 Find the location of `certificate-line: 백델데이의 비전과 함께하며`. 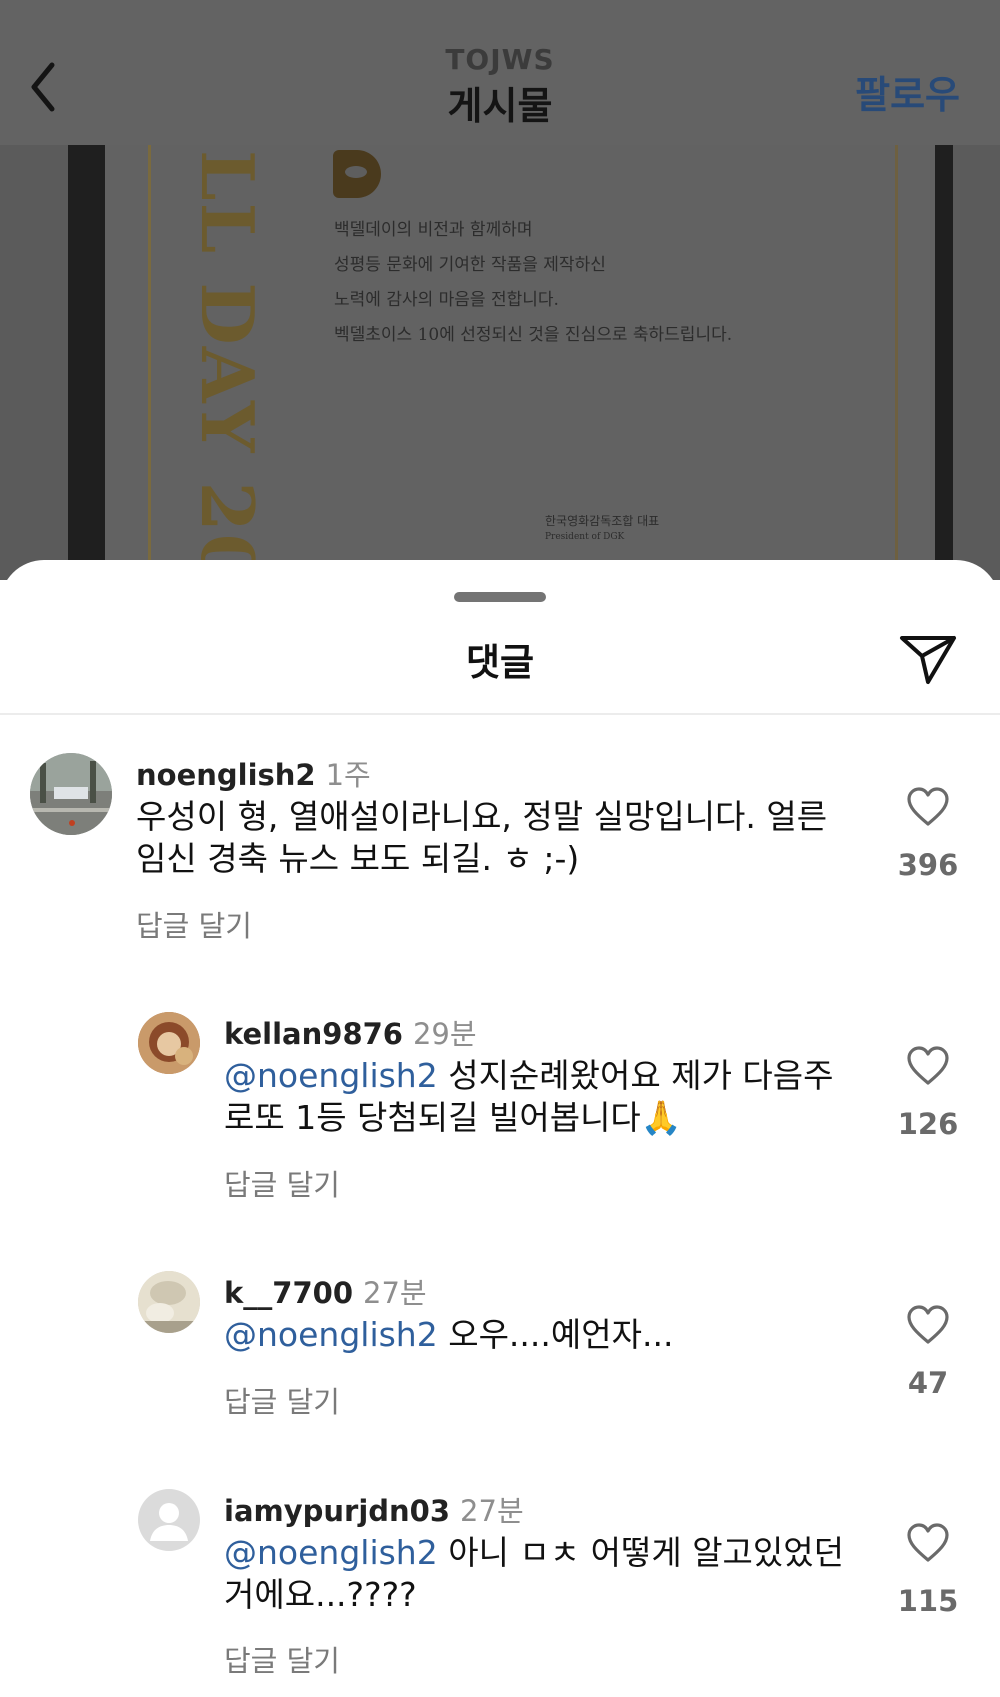

certificate-line: 백델데이의 비전과 함께하며 is located at coordinates (433, 230).